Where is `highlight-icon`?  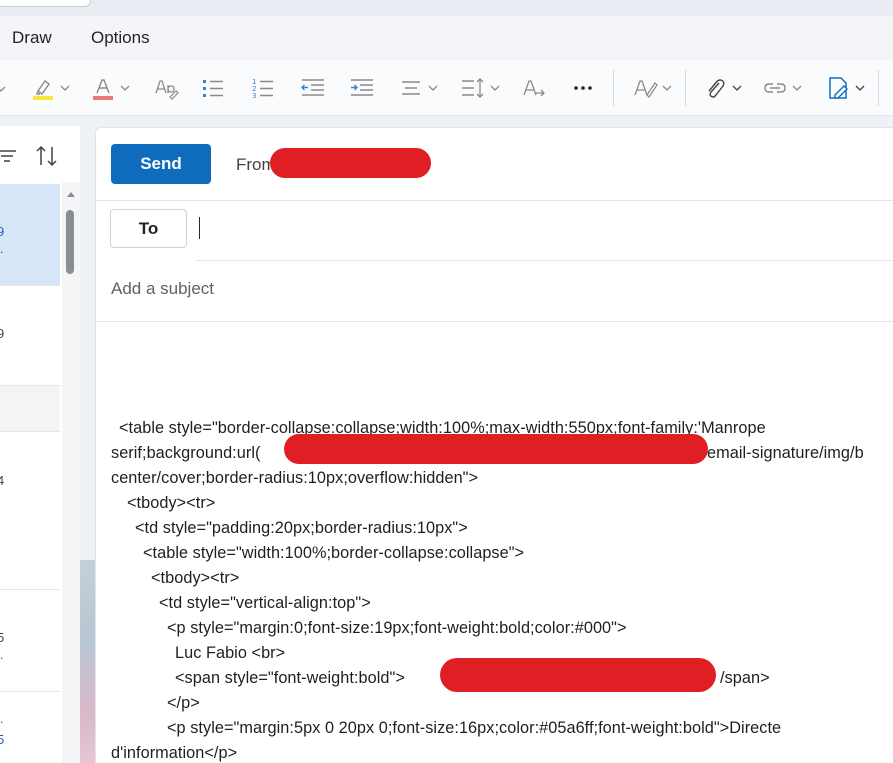 highlight-icon is located at coordinates (43, 90).